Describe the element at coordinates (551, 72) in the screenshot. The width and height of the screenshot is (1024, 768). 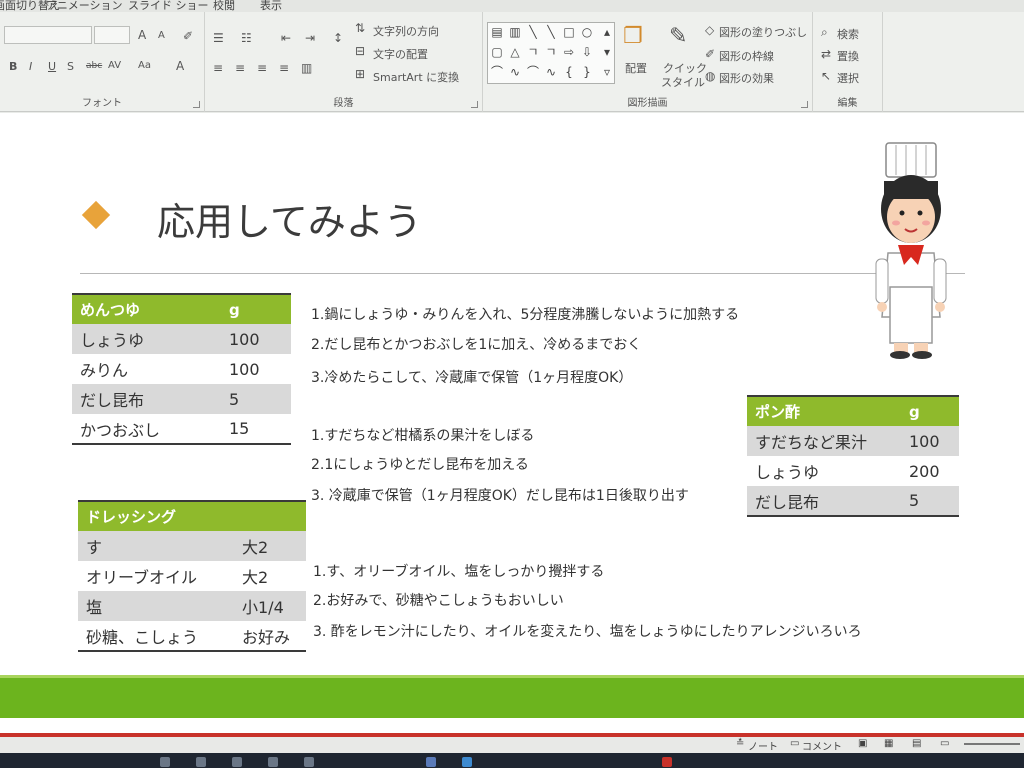
I see `curve-shape-icon-2: ∿` at that location.